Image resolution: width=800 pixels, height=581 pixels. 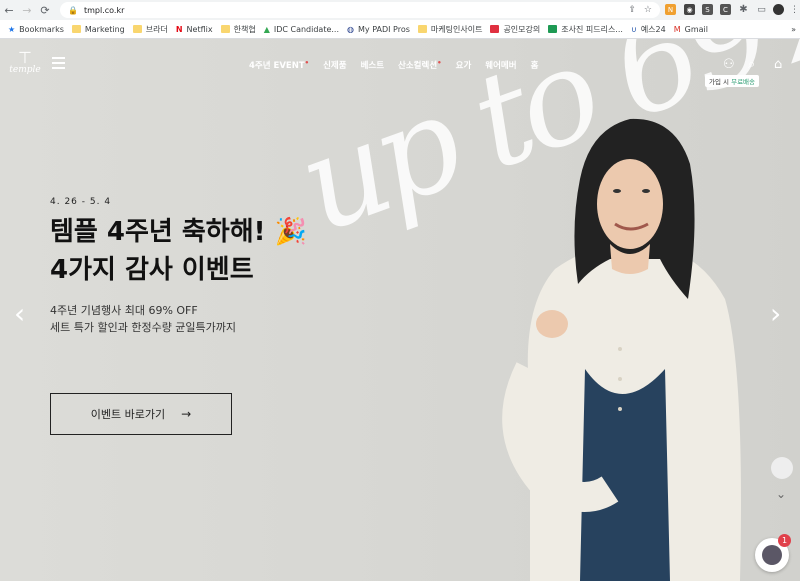 What do you see at coordinates (648, 10) in the screenshot?
I see `bookmark-star-icon: ☆` at bounding box center [648, 10].